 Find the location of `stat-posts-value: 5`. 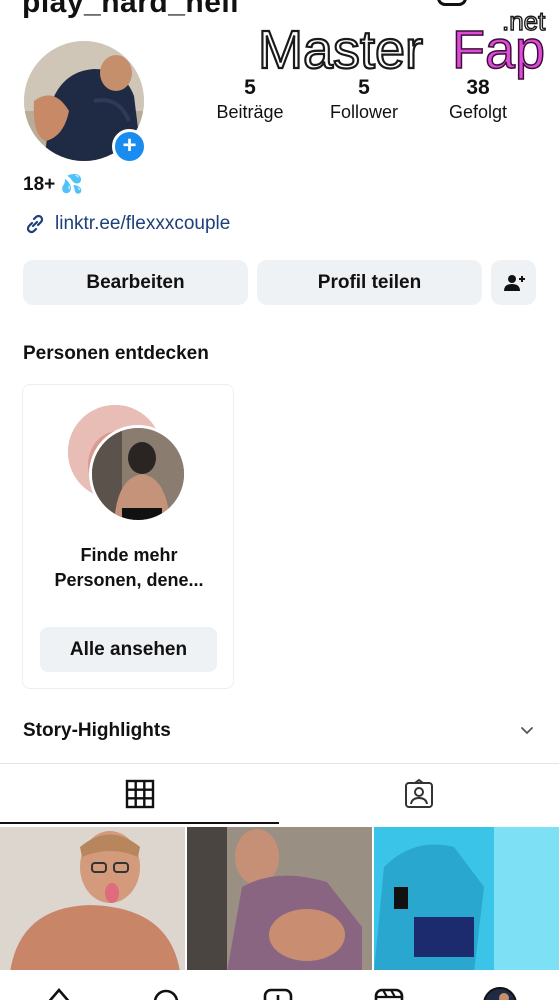

stat-posts-value: 5 is located at coordinates (250, 87).